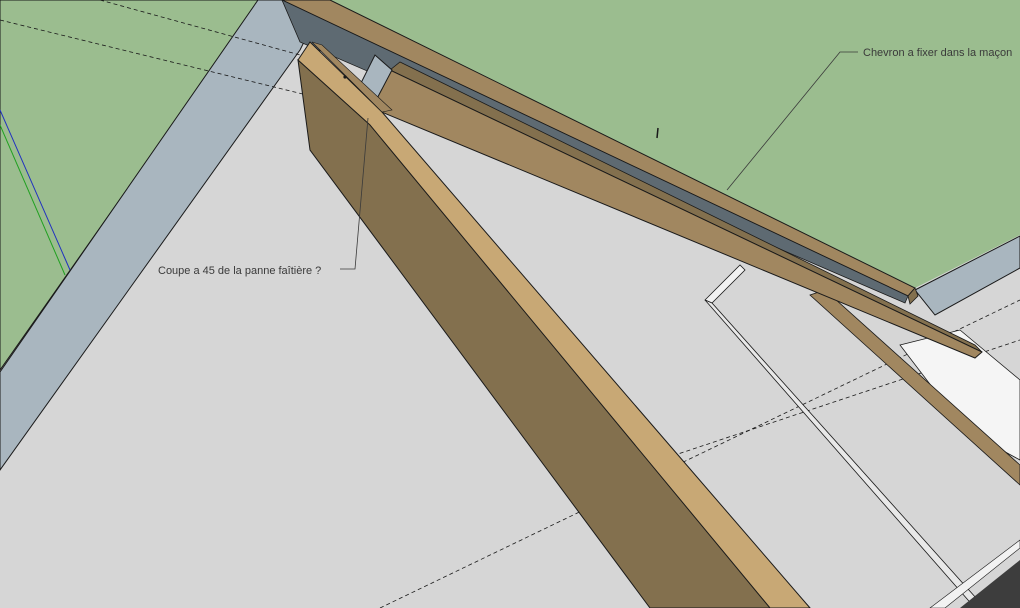 The width and height of the screenshot is (1020, 608). Describe the element at coordinates (937, 53) in the screenshot. I see `chevron-label: Chevron a fixer dans la maçon` at that location.